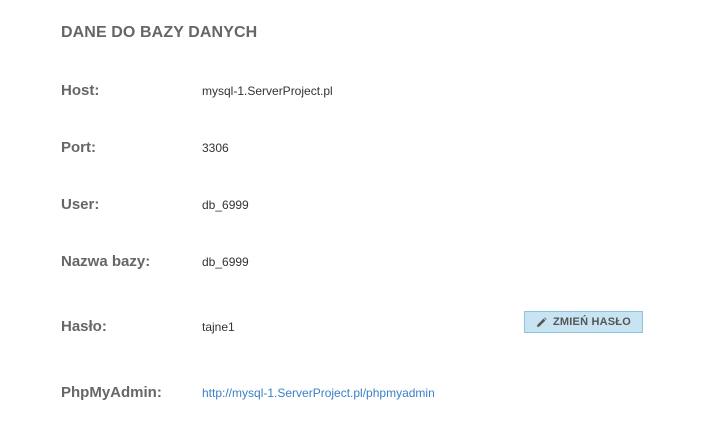  Describe the element at coordinates (111, 392) in the screenshot. I see `phpmyadmin-label: PhpMyAdmin:` at that location.